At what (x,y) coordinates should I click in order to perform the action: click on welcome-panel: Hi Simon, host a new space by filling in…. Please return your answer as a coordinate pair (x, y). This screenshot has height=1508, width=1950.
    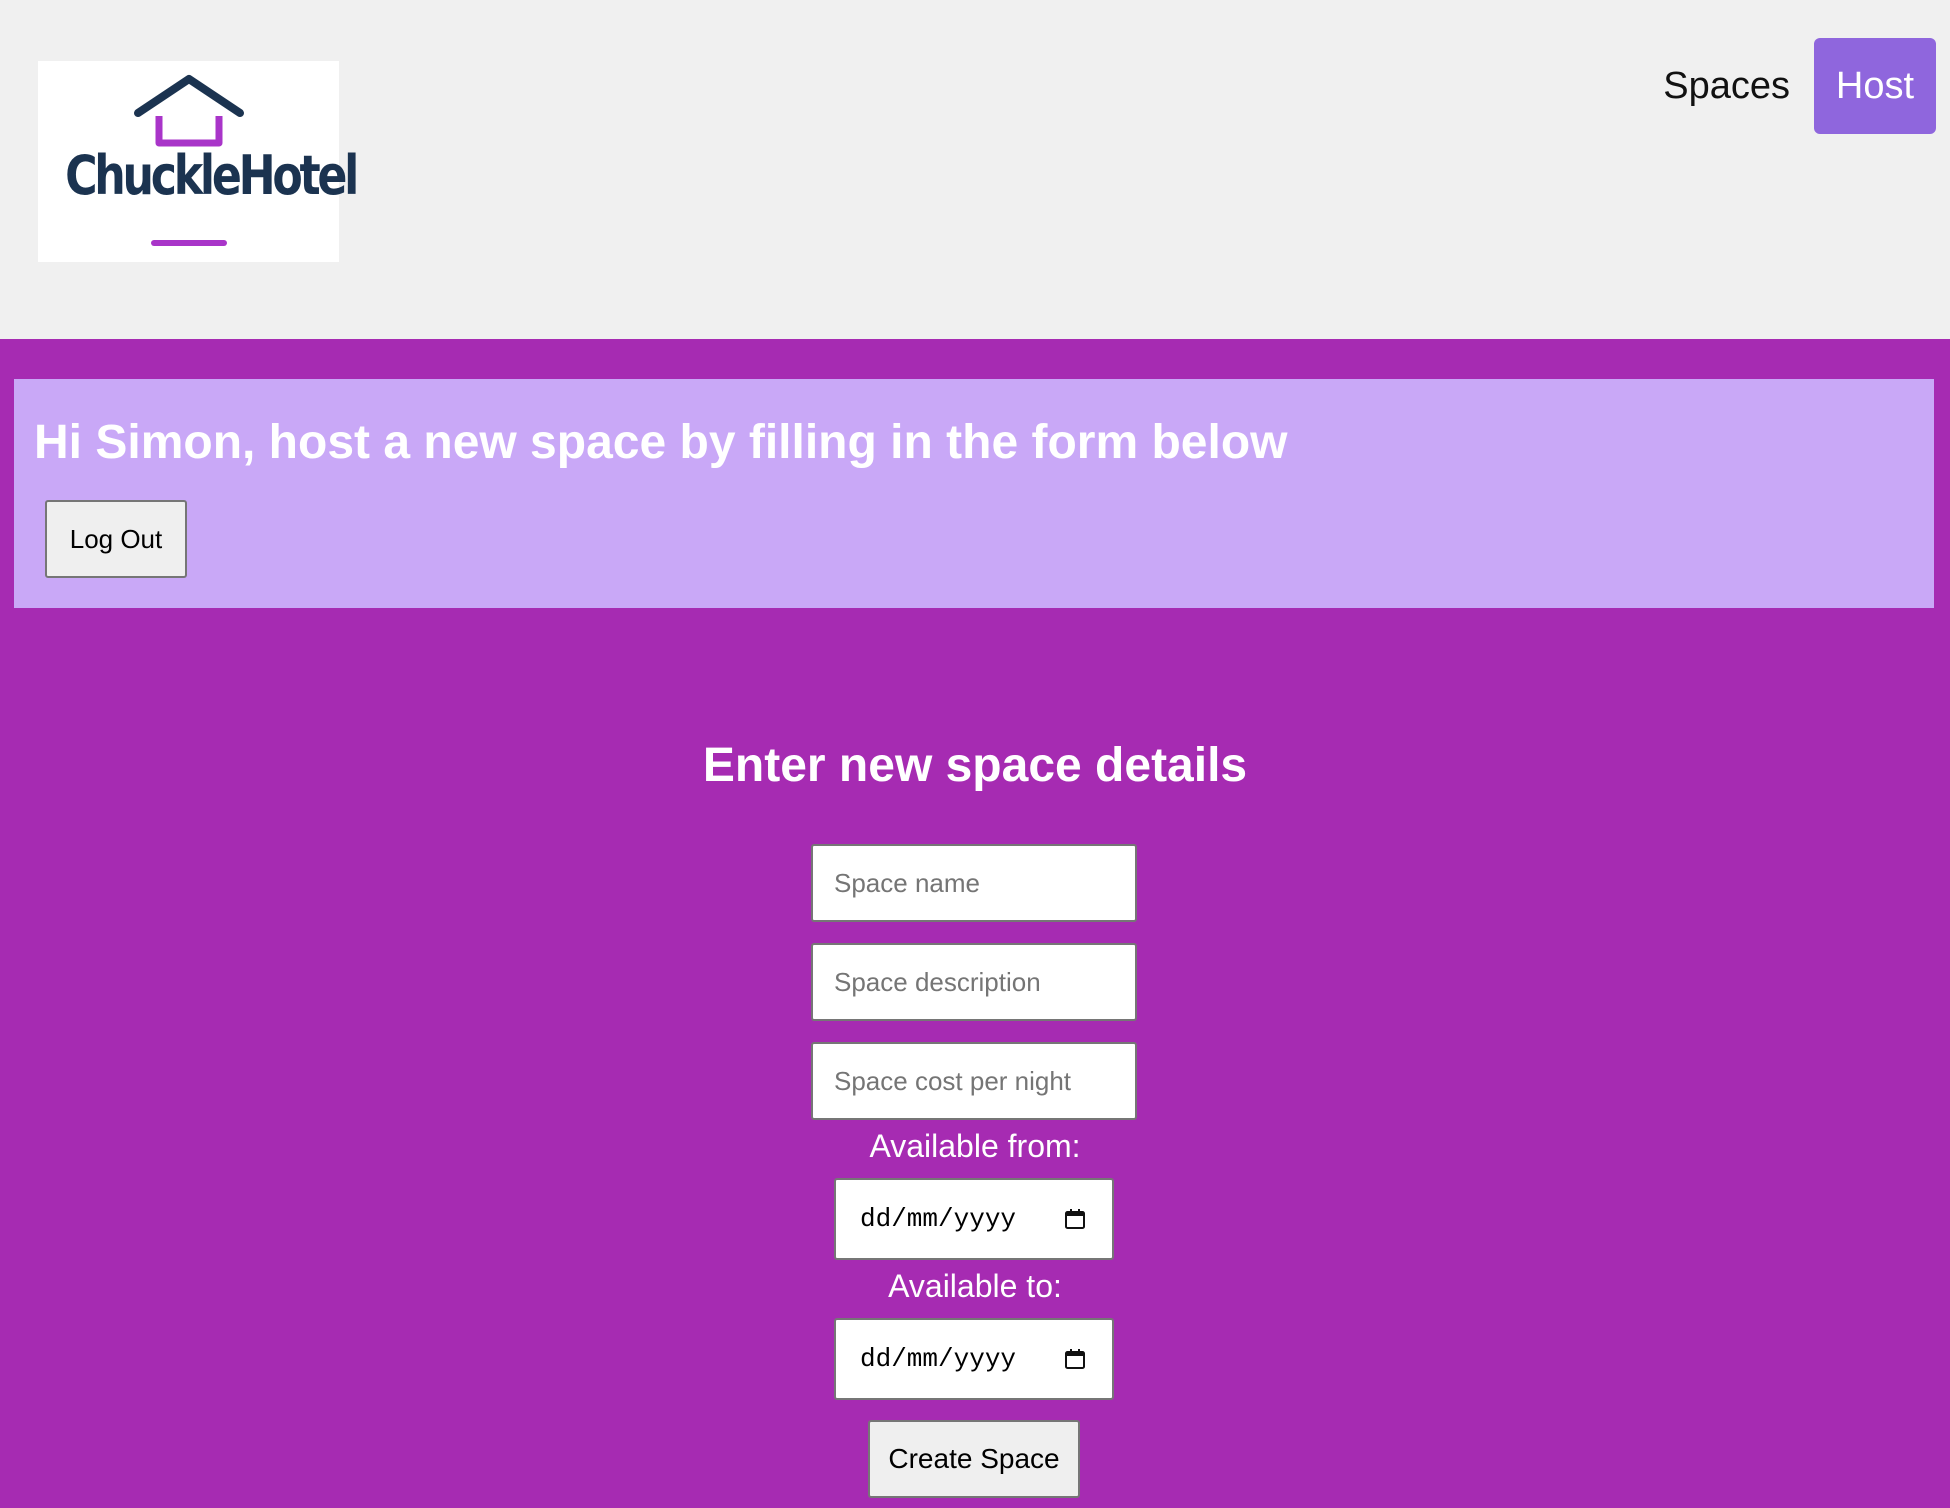
    Looking at the image, I should click on (974, 493).